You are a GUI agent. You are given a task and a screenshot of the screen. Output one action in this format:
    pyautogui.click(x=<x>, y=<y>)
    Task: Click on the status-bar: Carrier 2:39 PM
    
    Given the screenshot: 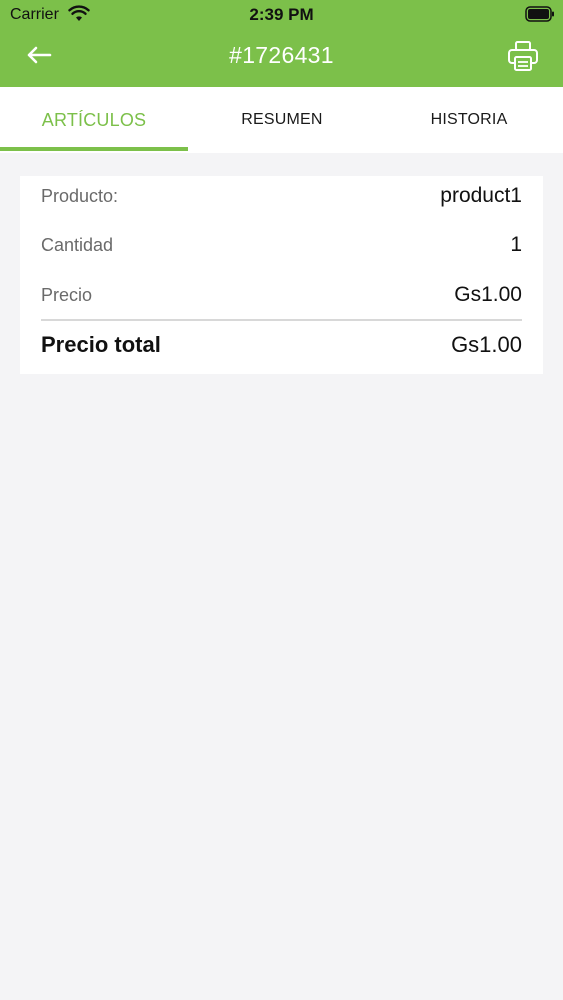 What is the action you would take?
    pyautogui.click(x=281, y=15)
    